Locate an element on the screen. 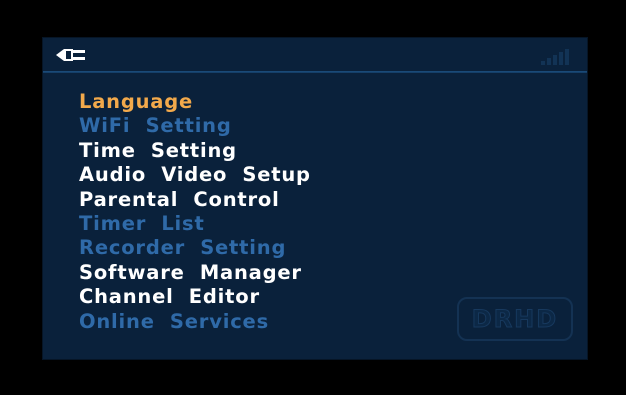 This screenshot has width=626, height=395. menu-item-audio-video-setup: Audio Video Setup is located at coordinates (195, 175).